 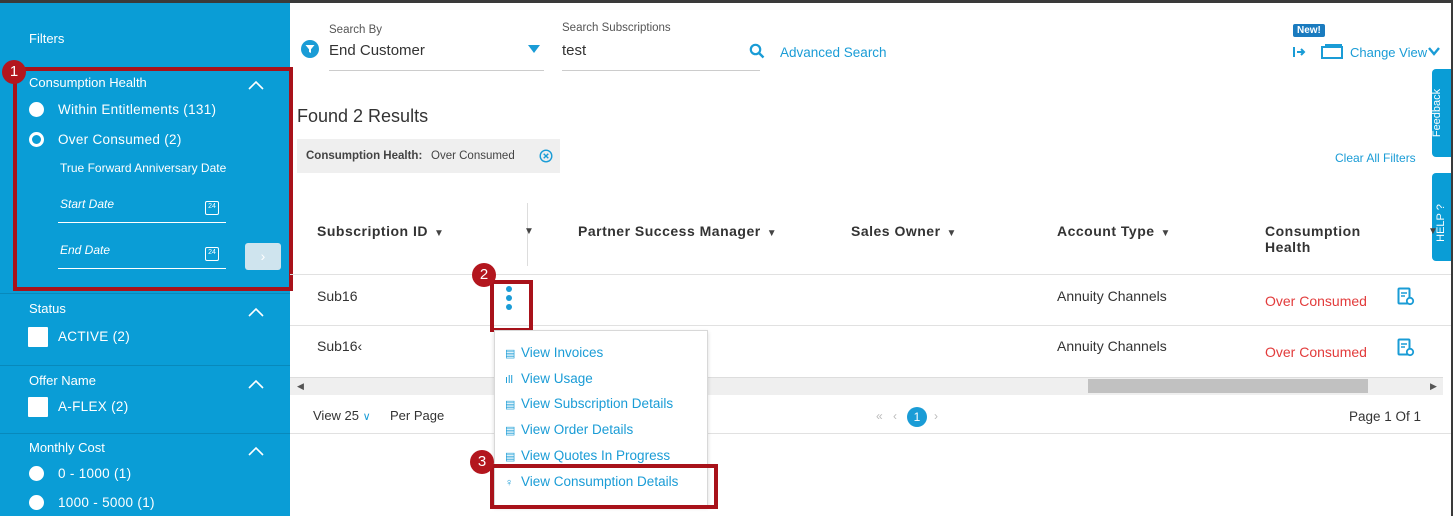 I want to click on header-consumption-health: Consumption Health, so click(x=1313, y=239).